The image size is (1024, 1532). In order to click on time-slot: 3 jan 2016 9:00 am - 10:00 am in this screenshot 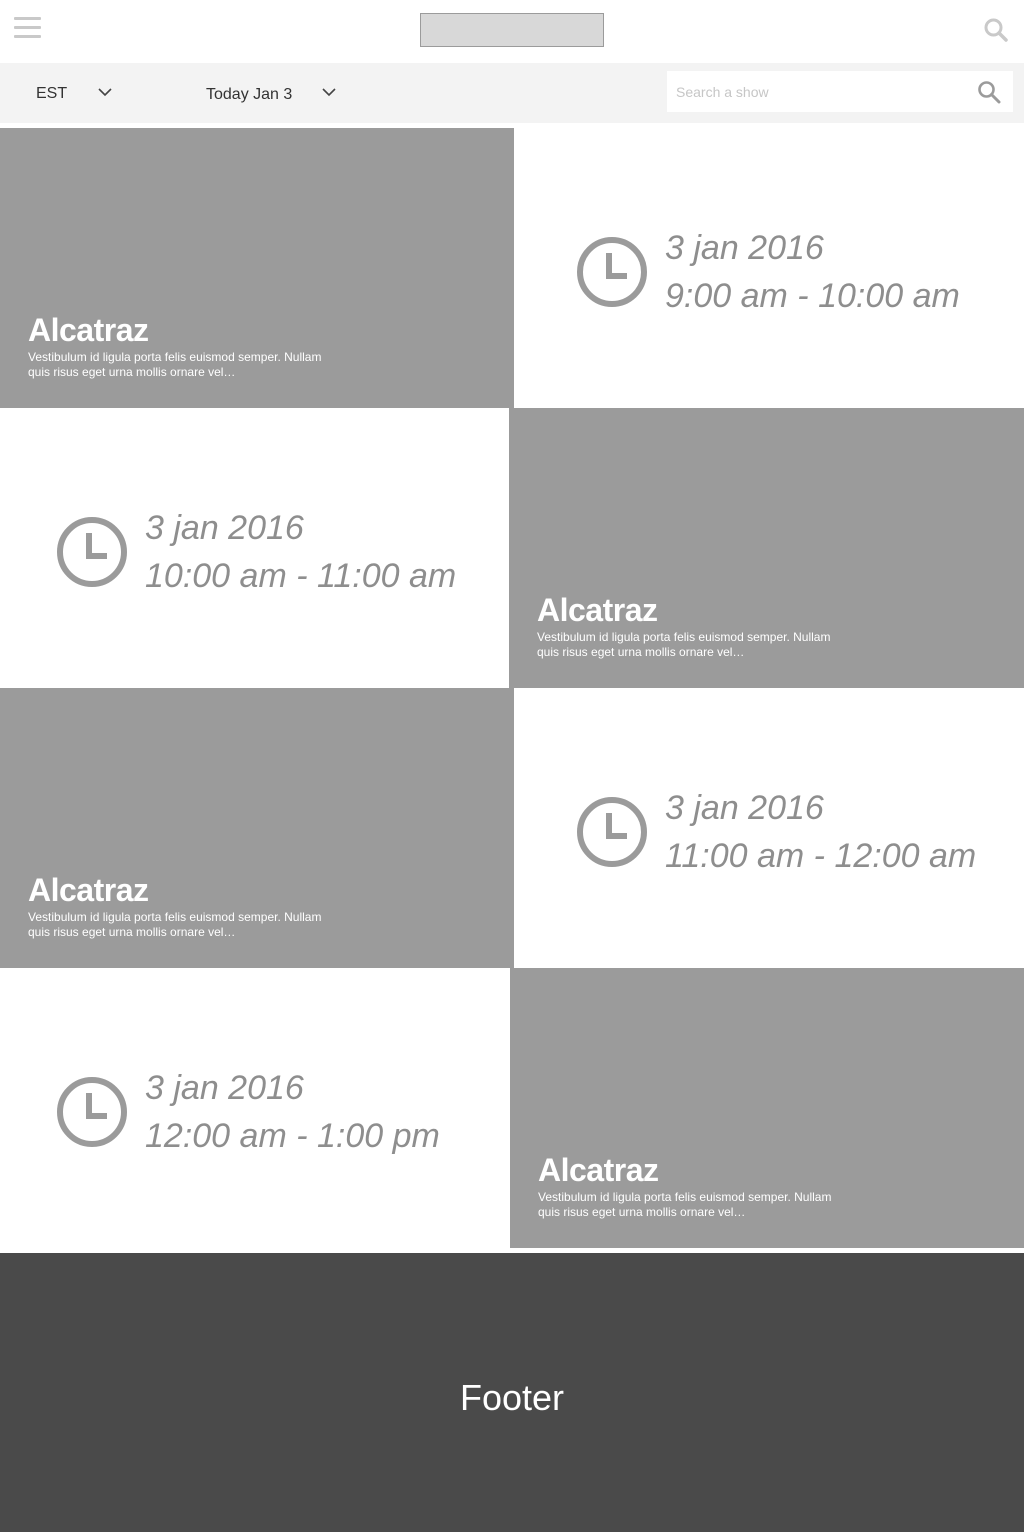, I will do `click(769, 268)`.